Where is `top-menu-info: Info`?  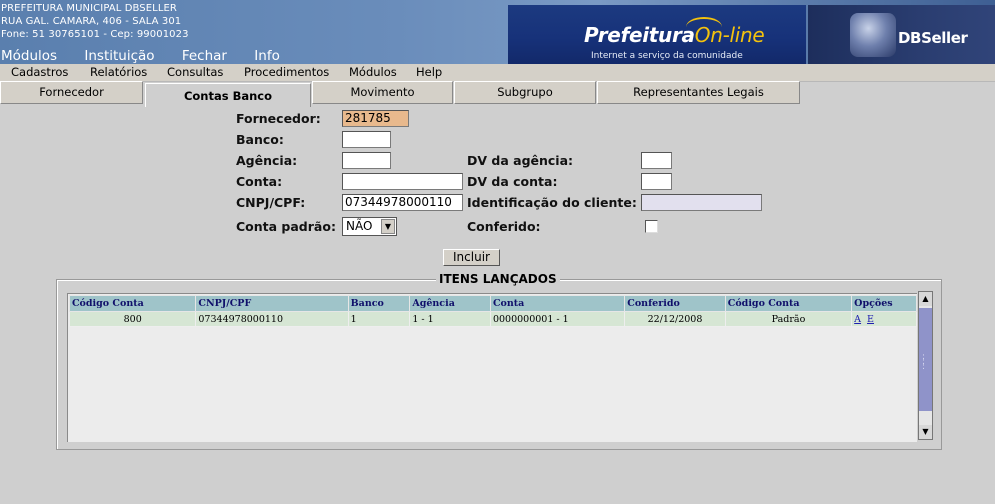 top-menu-info: Info is located at coordinates (267, 56).